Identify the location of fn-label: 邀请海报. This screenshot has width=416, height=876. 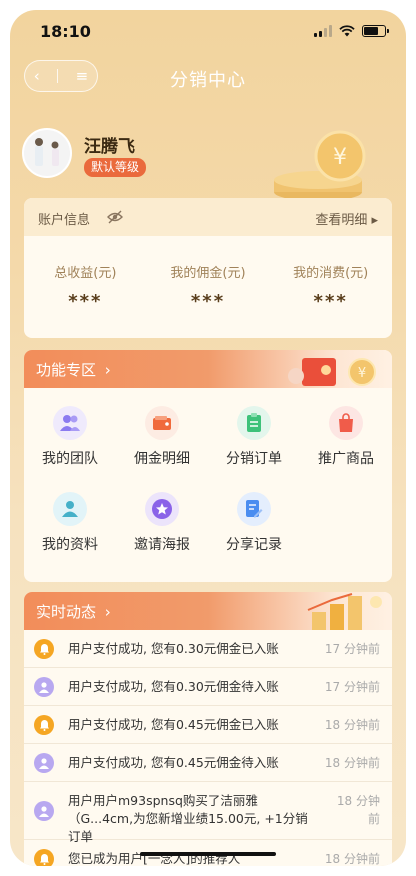
(162, 545).